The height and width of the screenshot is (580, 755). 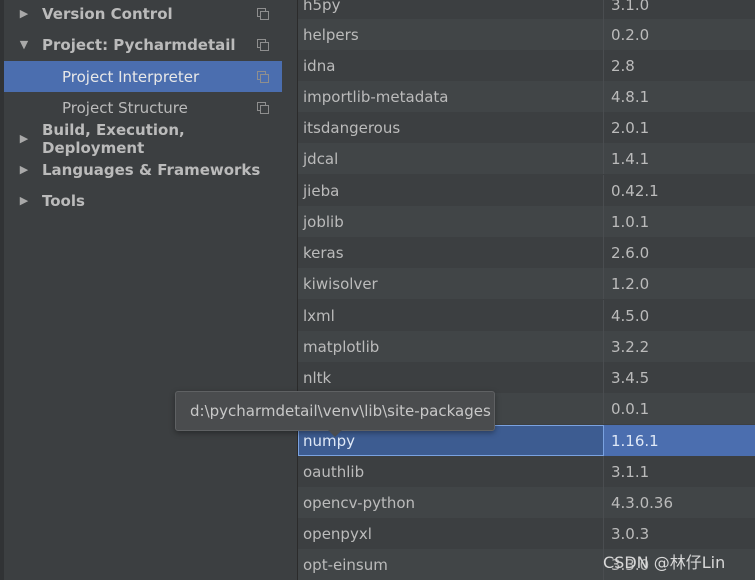 What do you see at coordinates (334, 471) in the screenshot?
I see `package-name: oauthlib` at bounding box center [334, 471].